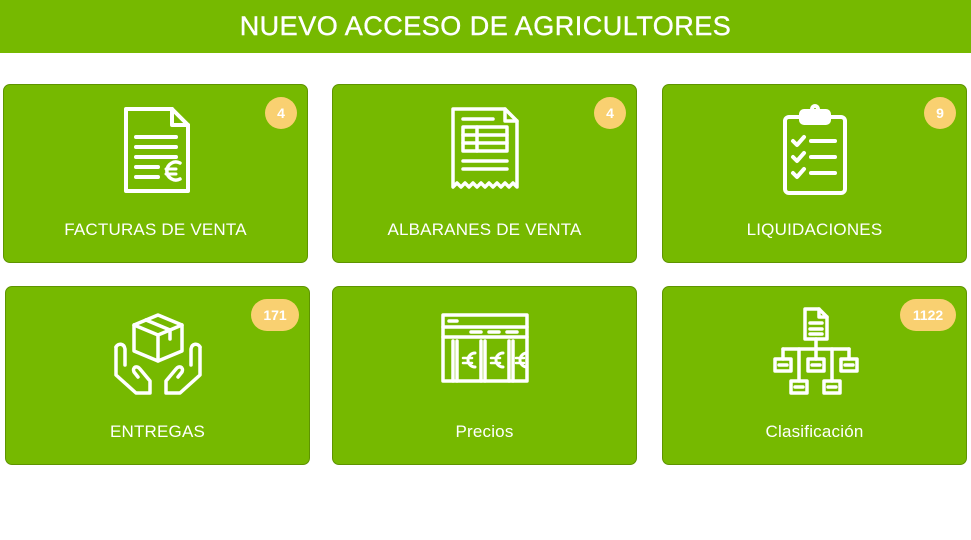 Image resolution: width=971 pixels, height=540 pixels. I want to click on count-badge: 1122, so click(928, 315).